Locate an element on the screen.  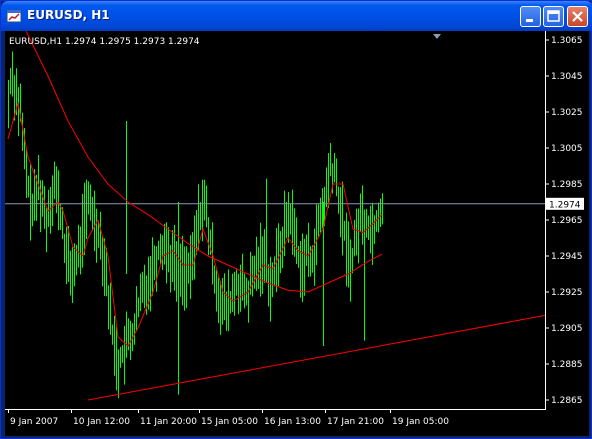
maximize-icon is located at coordinates (553, 16).